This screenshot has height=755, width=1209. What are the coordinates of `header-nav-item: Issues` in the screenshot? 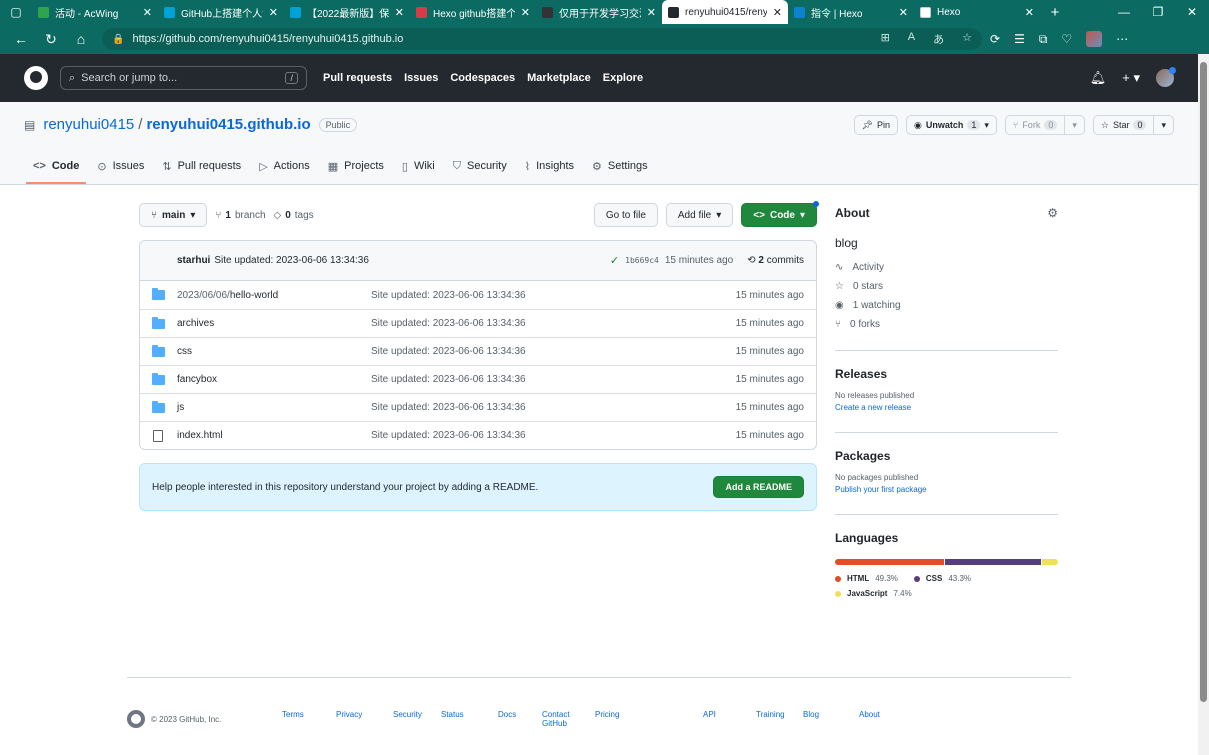 It's located at (421, 78).